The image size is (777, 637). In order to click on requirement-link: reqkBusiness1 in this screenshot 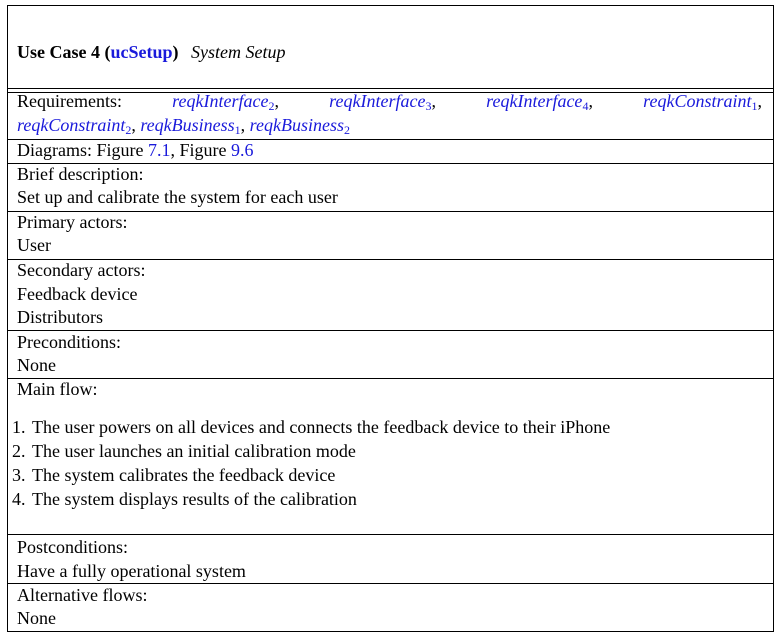, I will do `click(190, 125)`.